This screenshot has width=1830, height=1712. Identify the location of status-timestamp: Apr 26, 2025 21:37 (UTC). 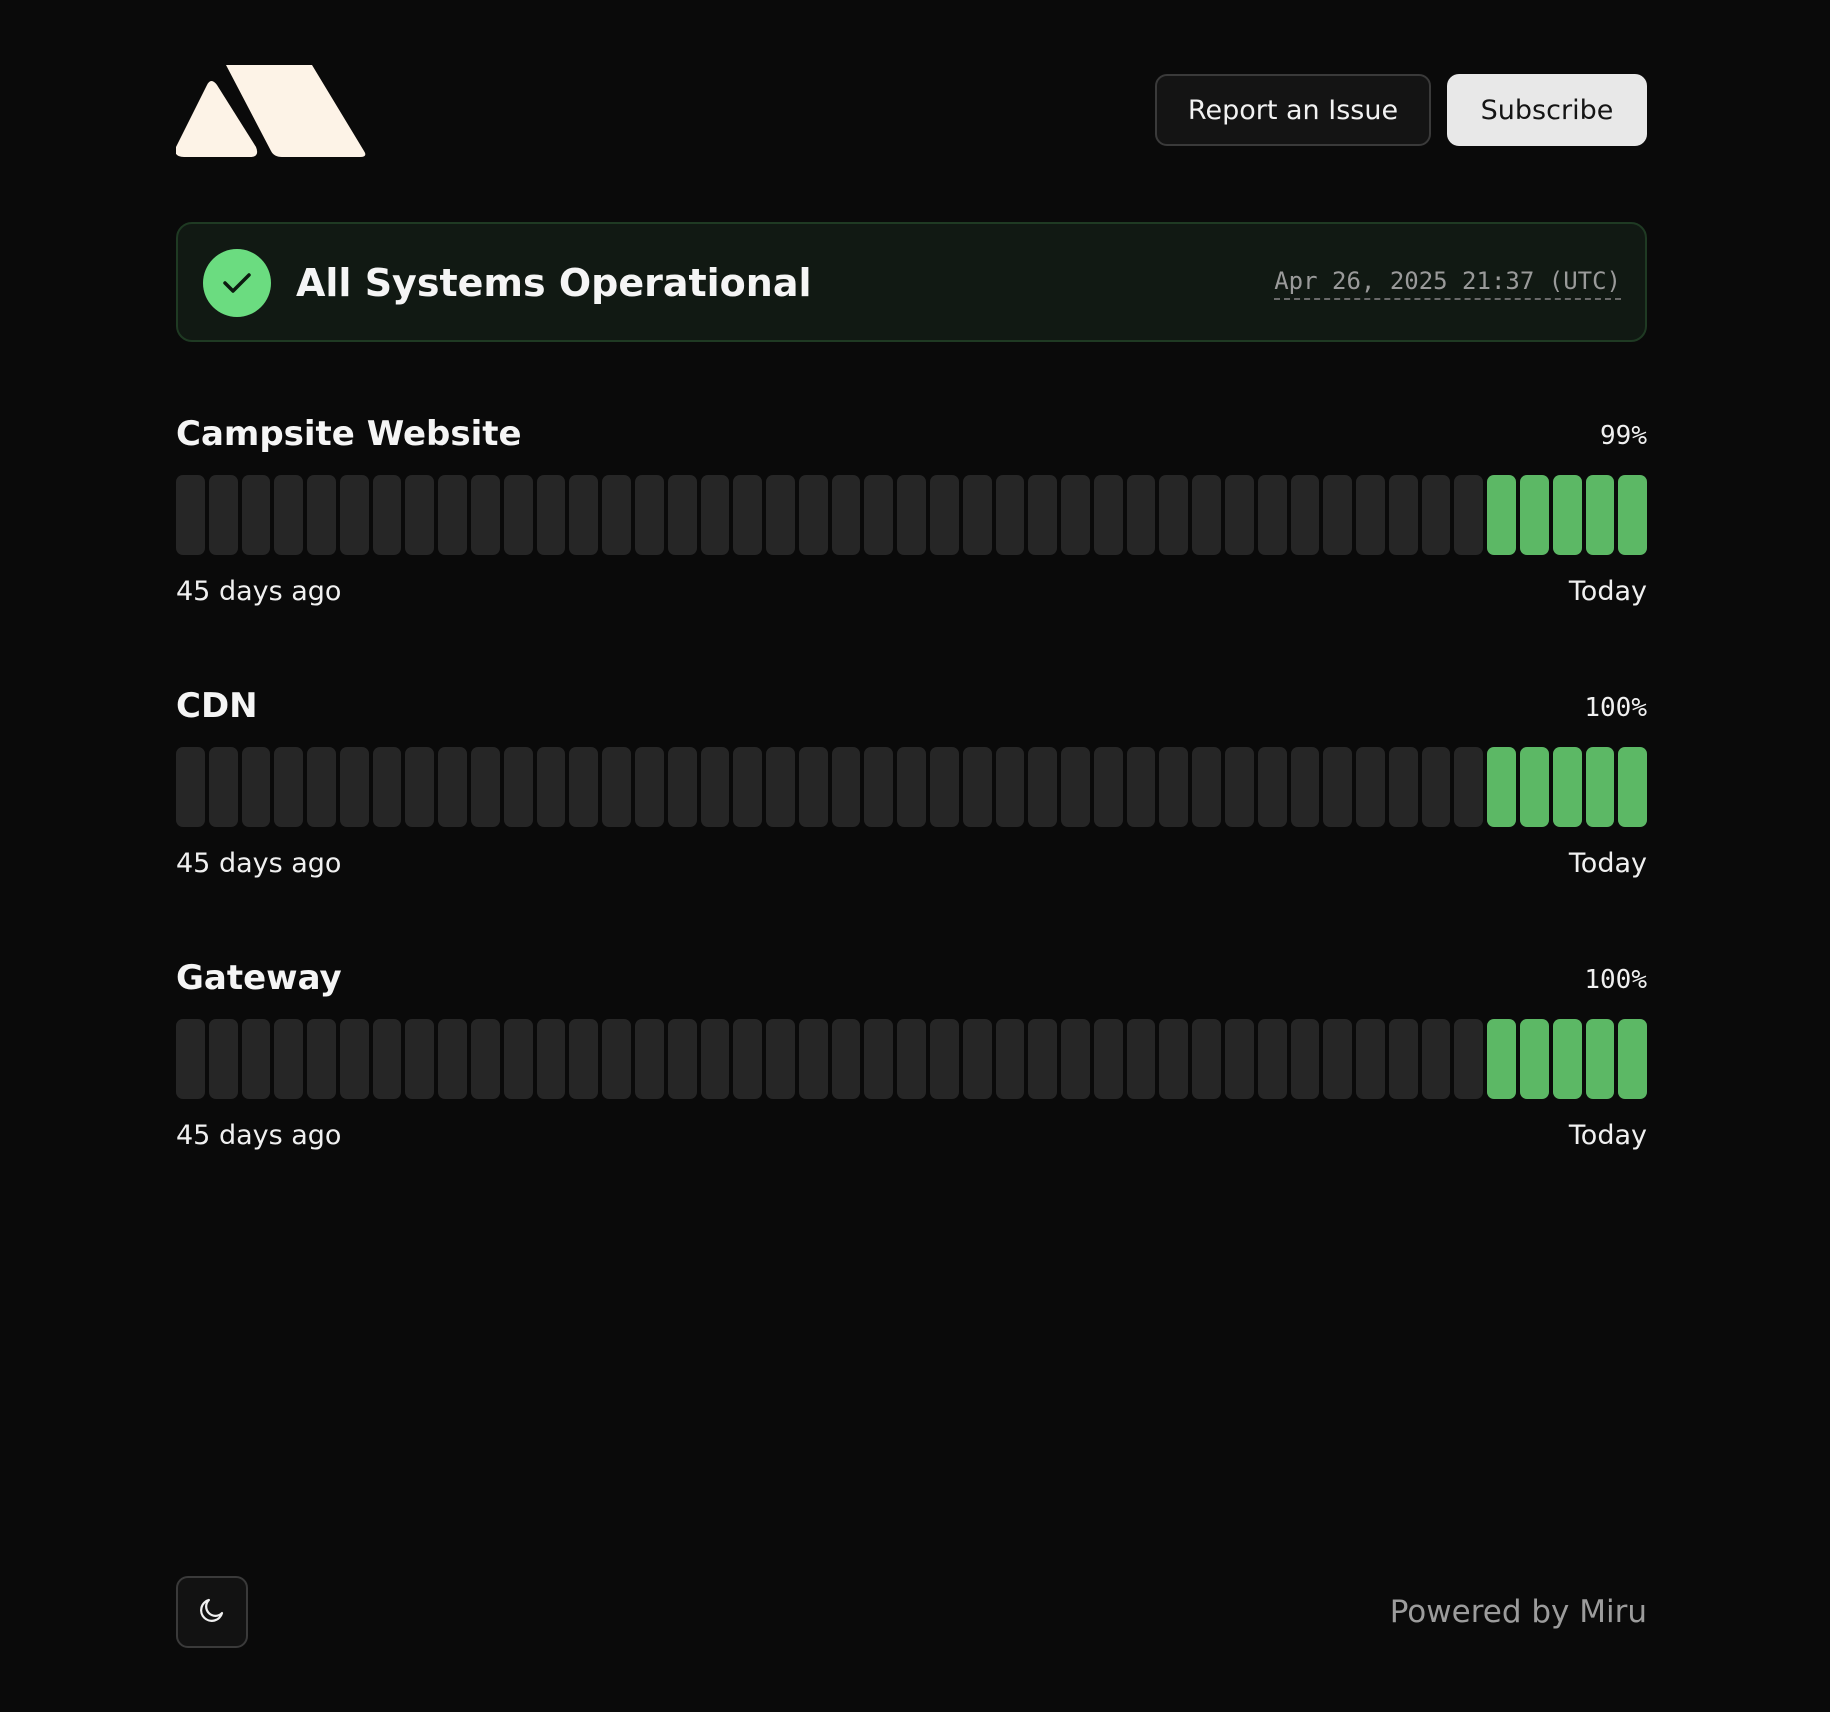
(1447, 283).